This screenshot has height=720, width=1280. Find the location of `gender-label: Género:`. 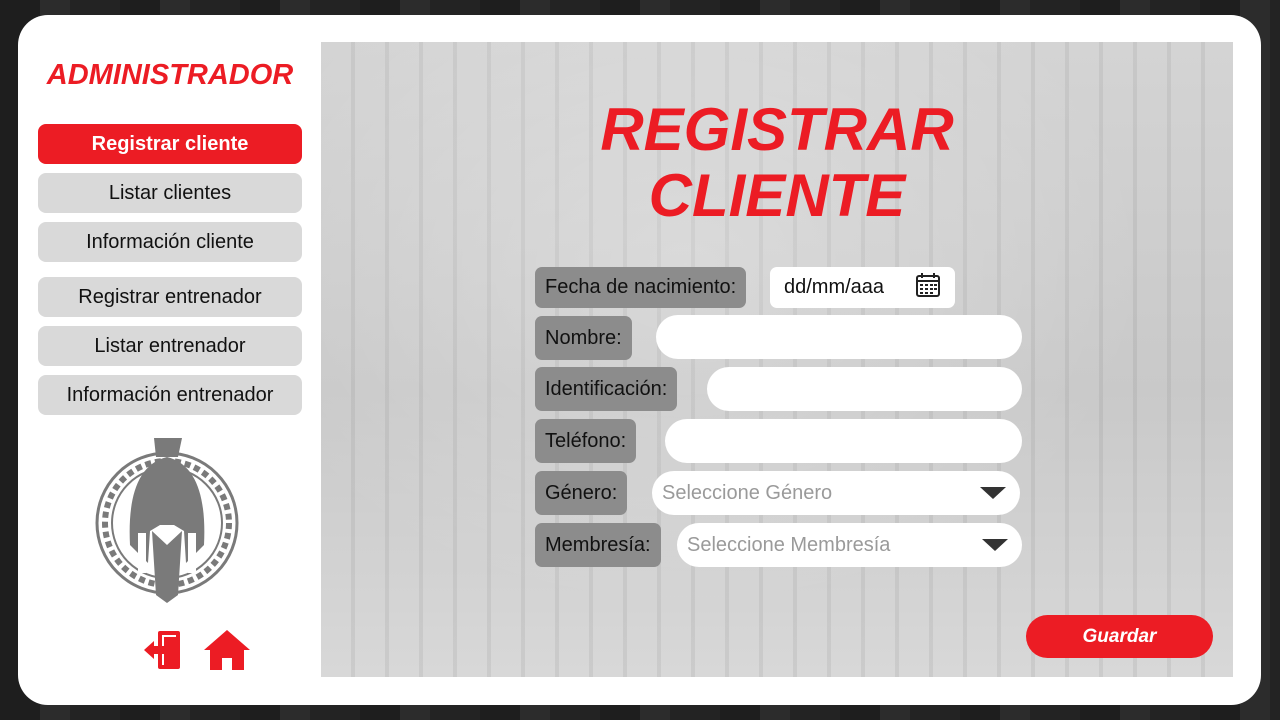

gender-label: Género: is located at coordinates (581, 493).